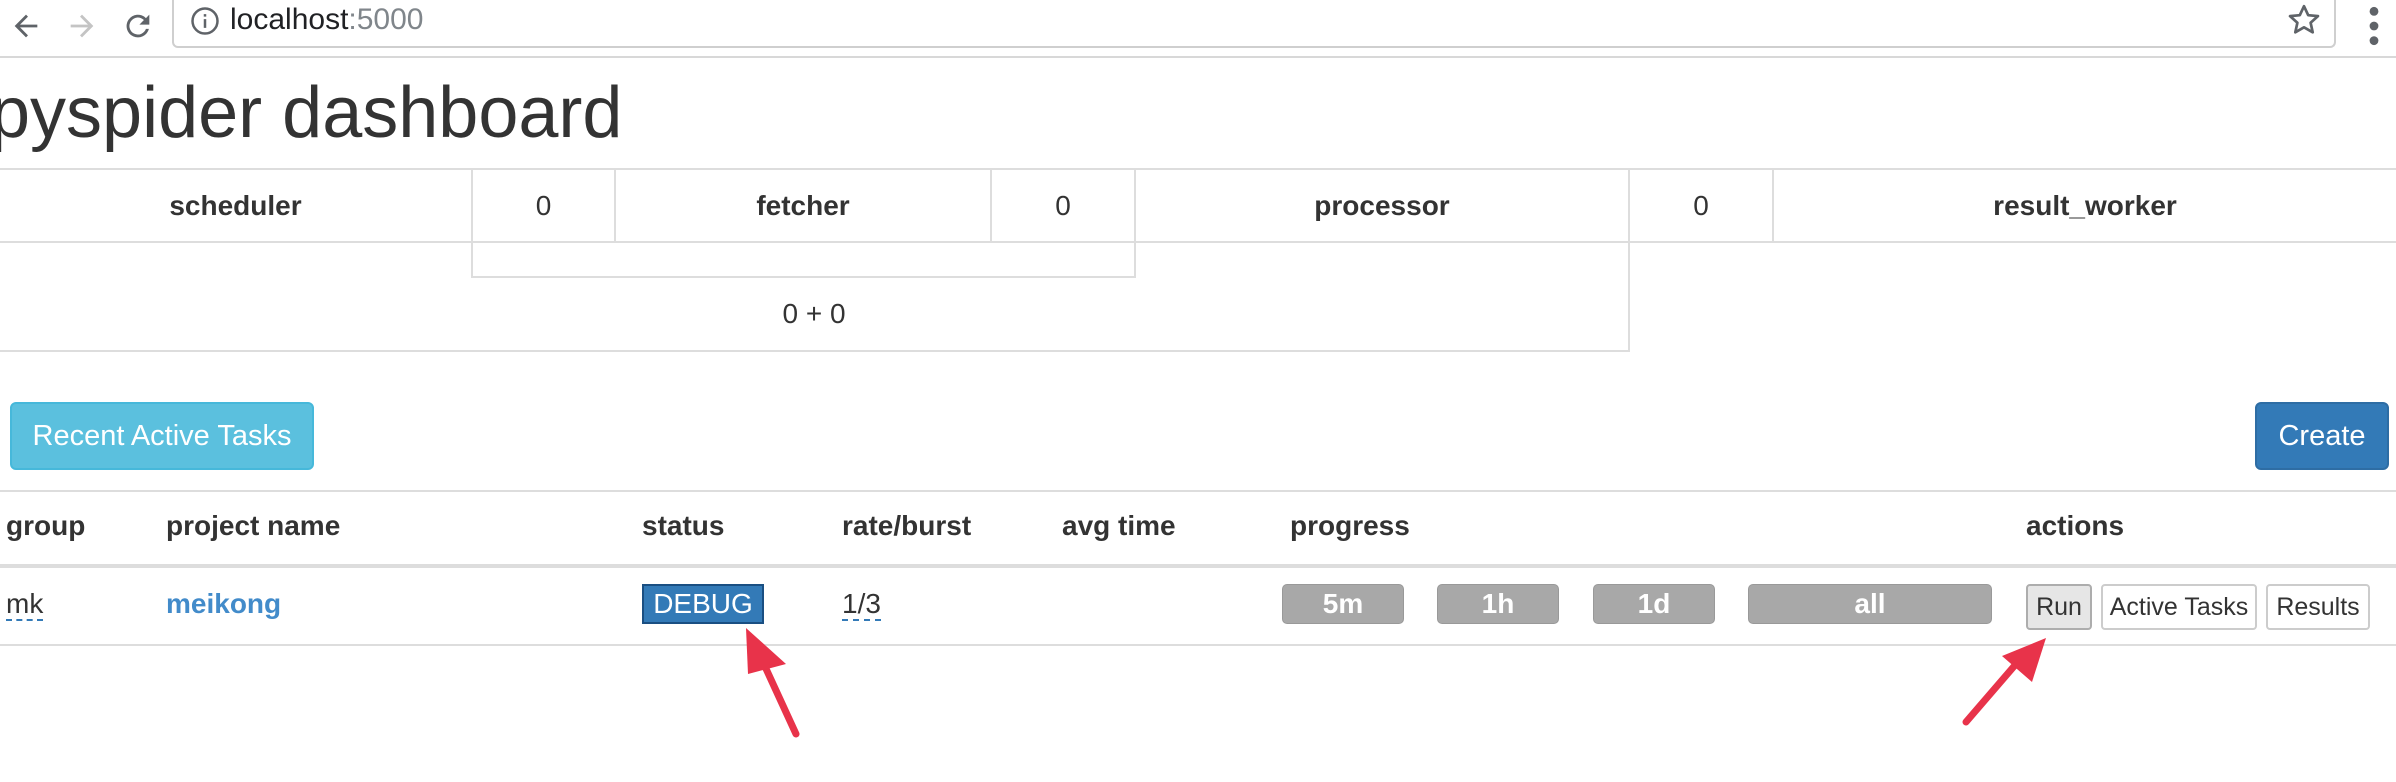  Describe the element at coordinates (2179, 607) in the screenshot. I see `active-tasks-button: Active Tasks` at that location.